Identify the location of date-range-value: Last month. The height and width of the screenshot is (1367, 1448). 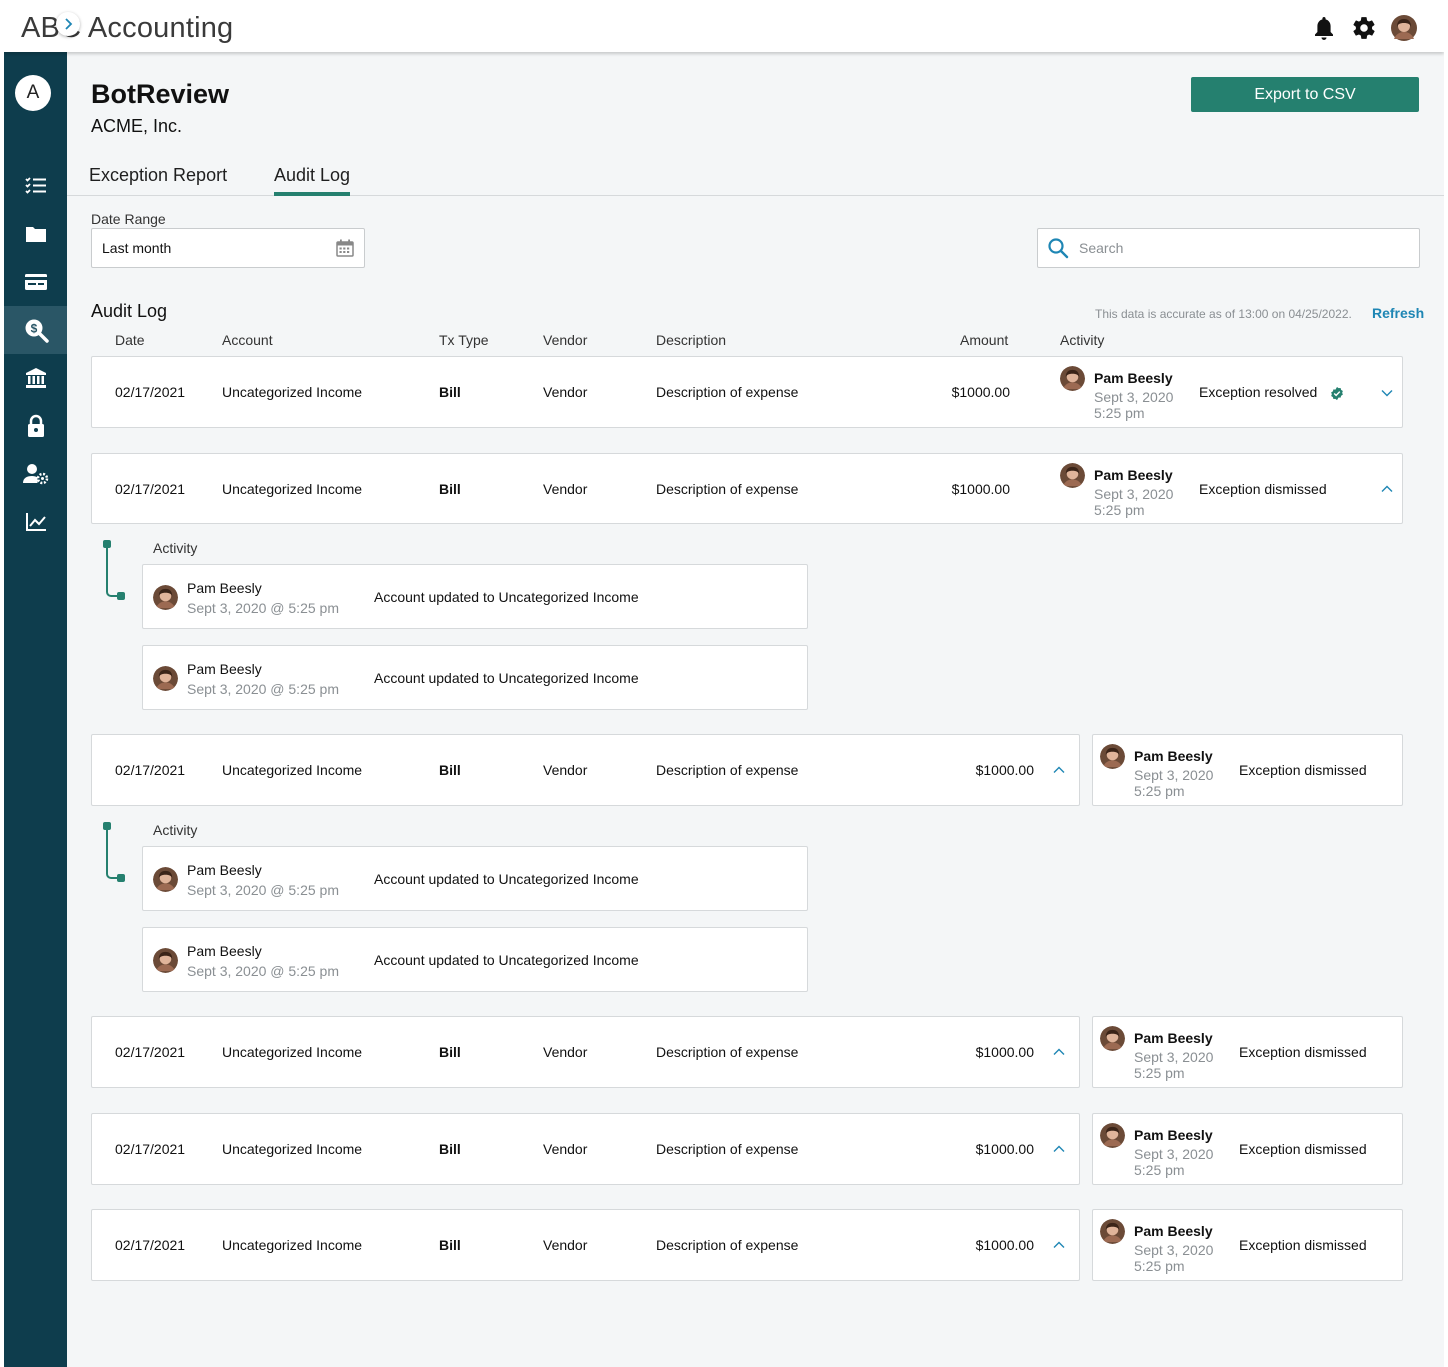
(137, 248).